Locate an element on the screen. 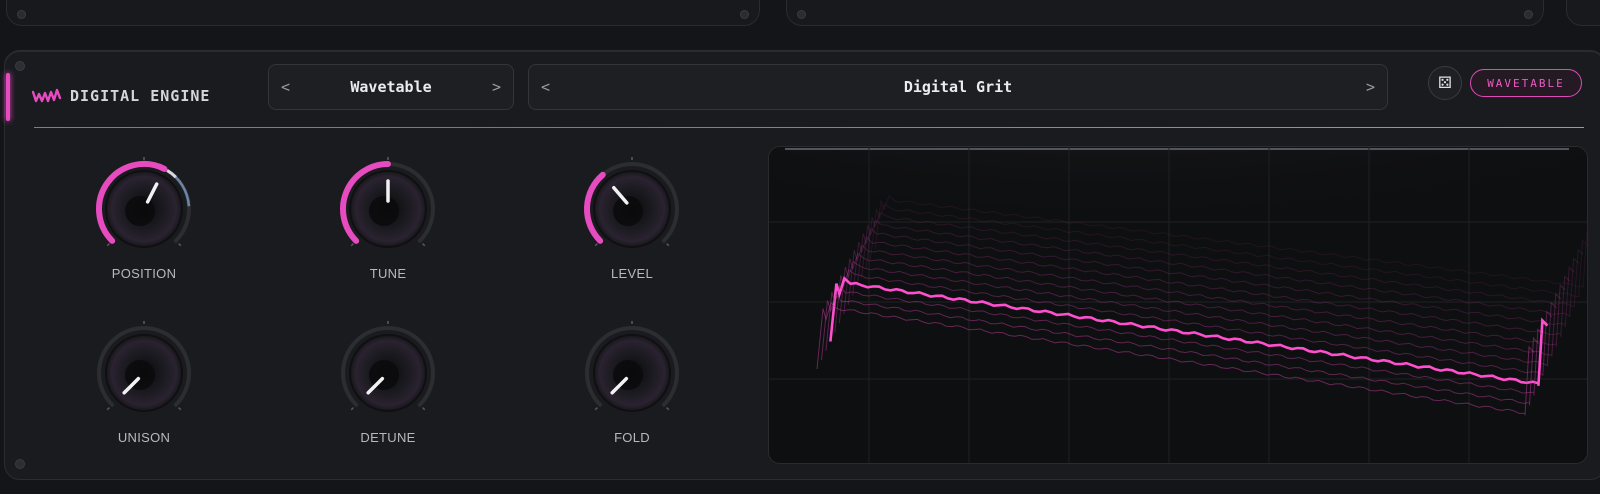 This screenshot has height=494, width=1600. type-next-button: > is located at coordinates (496, 87).